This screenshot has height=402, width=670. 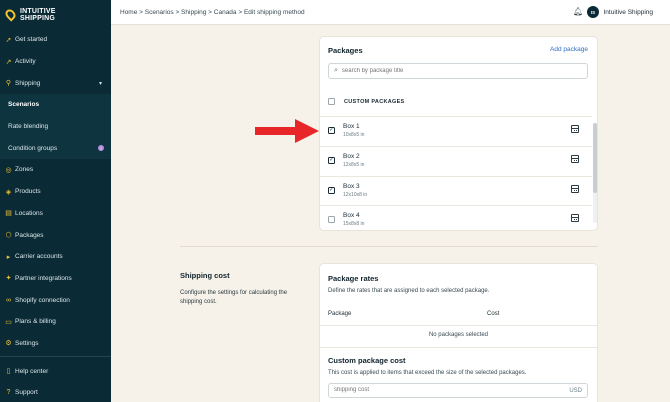 What do you see at coordinates (55, 170) in the screenshot?
I see `sidebar-item-zones: ◎ Zones` at bounding box center [55, 170].